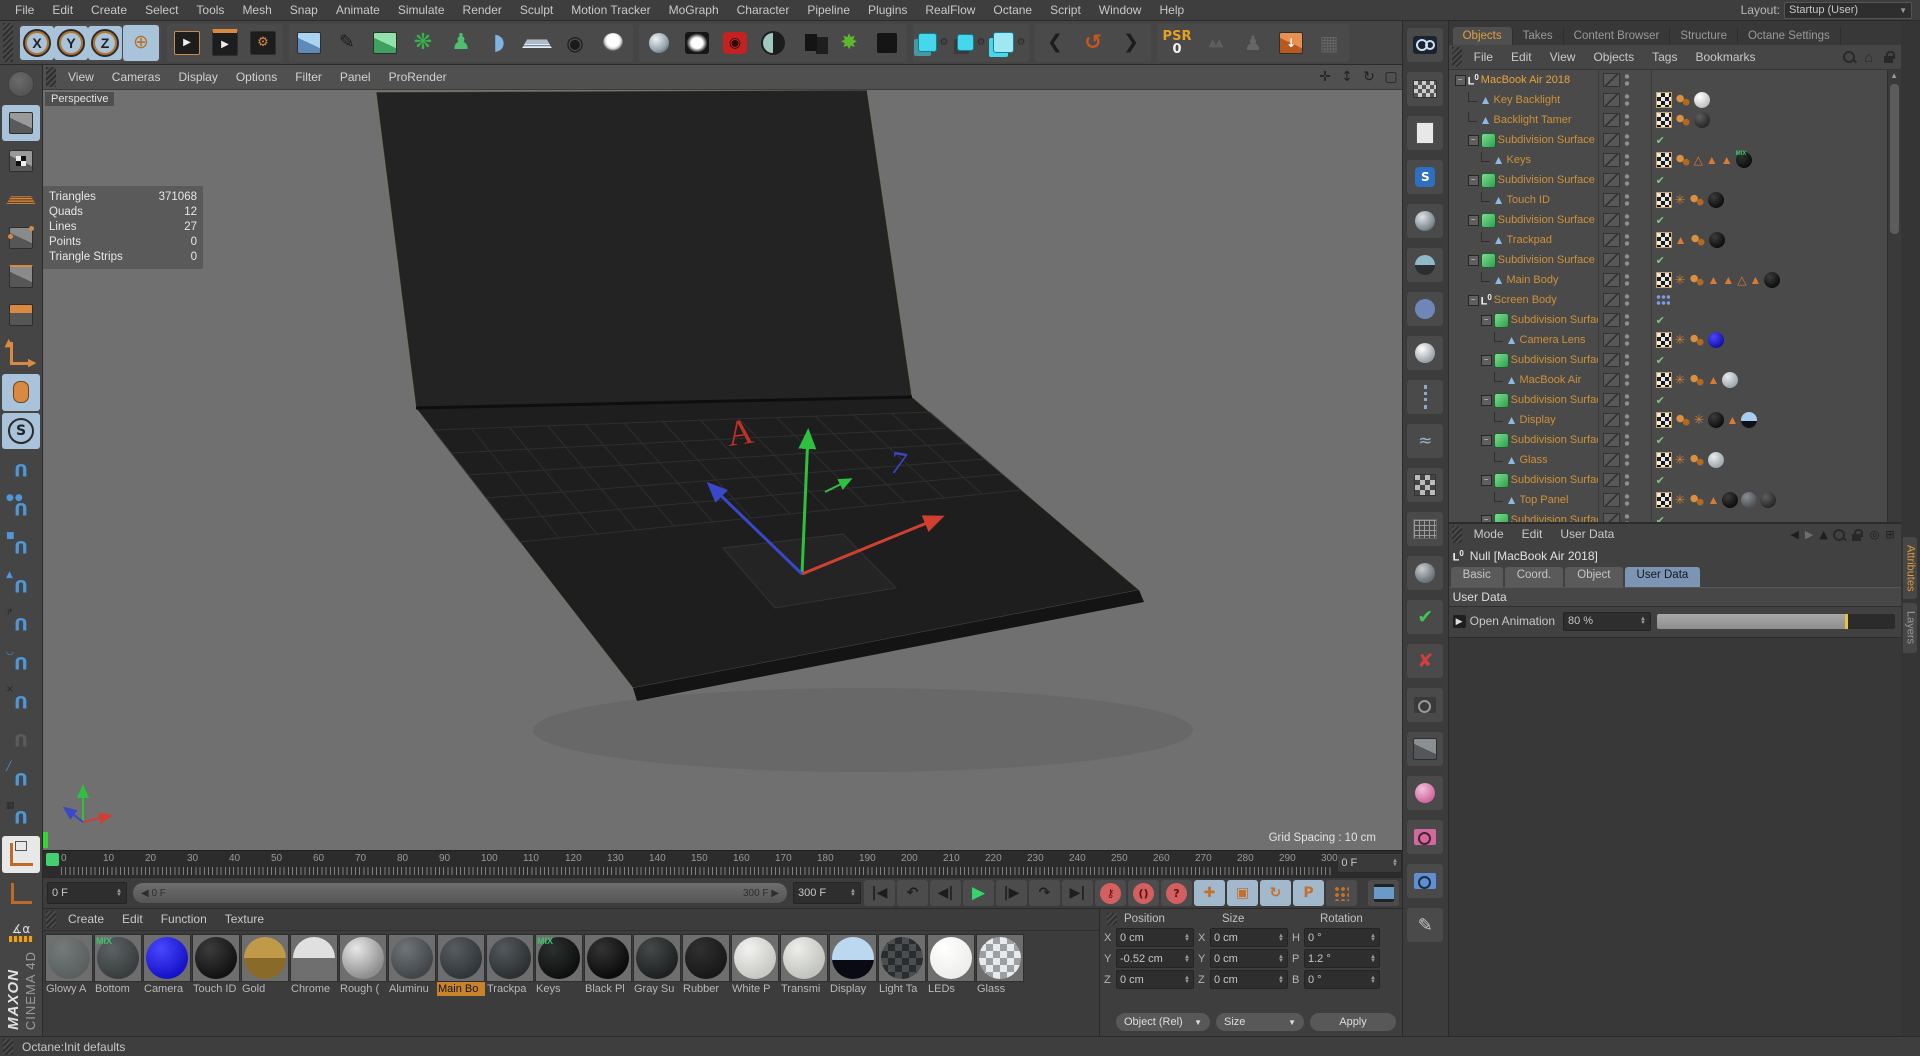  Describe the element at coordinates (1675, 500) in the screenshot. I see `tree-row-top-panel-21: ▲ Top Panel ✳ ▲` at that location.